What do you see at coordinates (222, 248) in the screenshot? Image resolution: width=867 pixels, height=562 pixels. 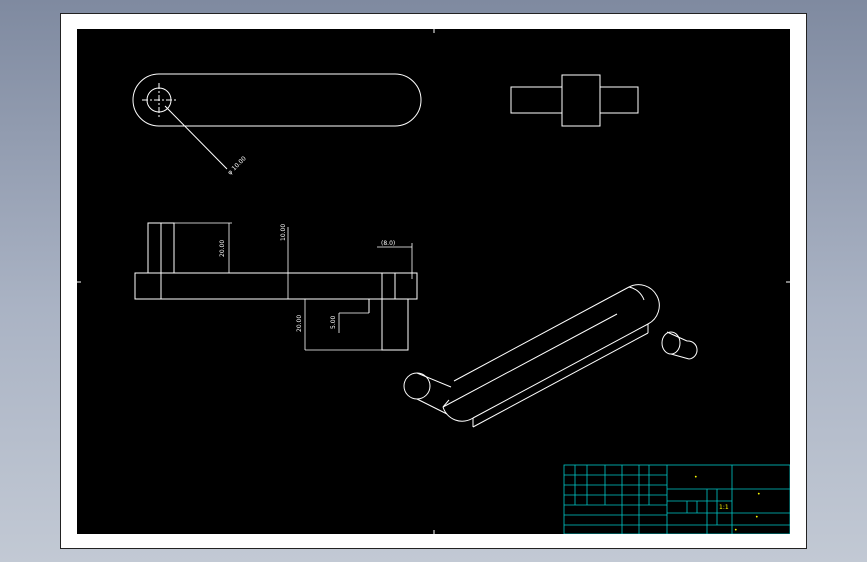 I see `dim-boss-height: 20.00` at bounding box center [222, 248].